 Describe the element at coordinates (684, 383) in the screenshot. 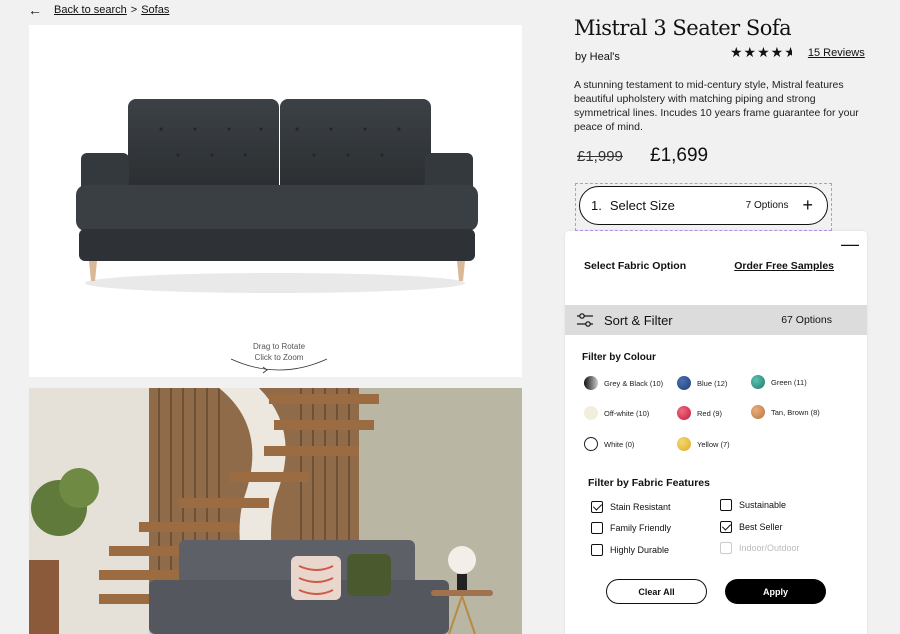

I see `blue-swatch` at that location.